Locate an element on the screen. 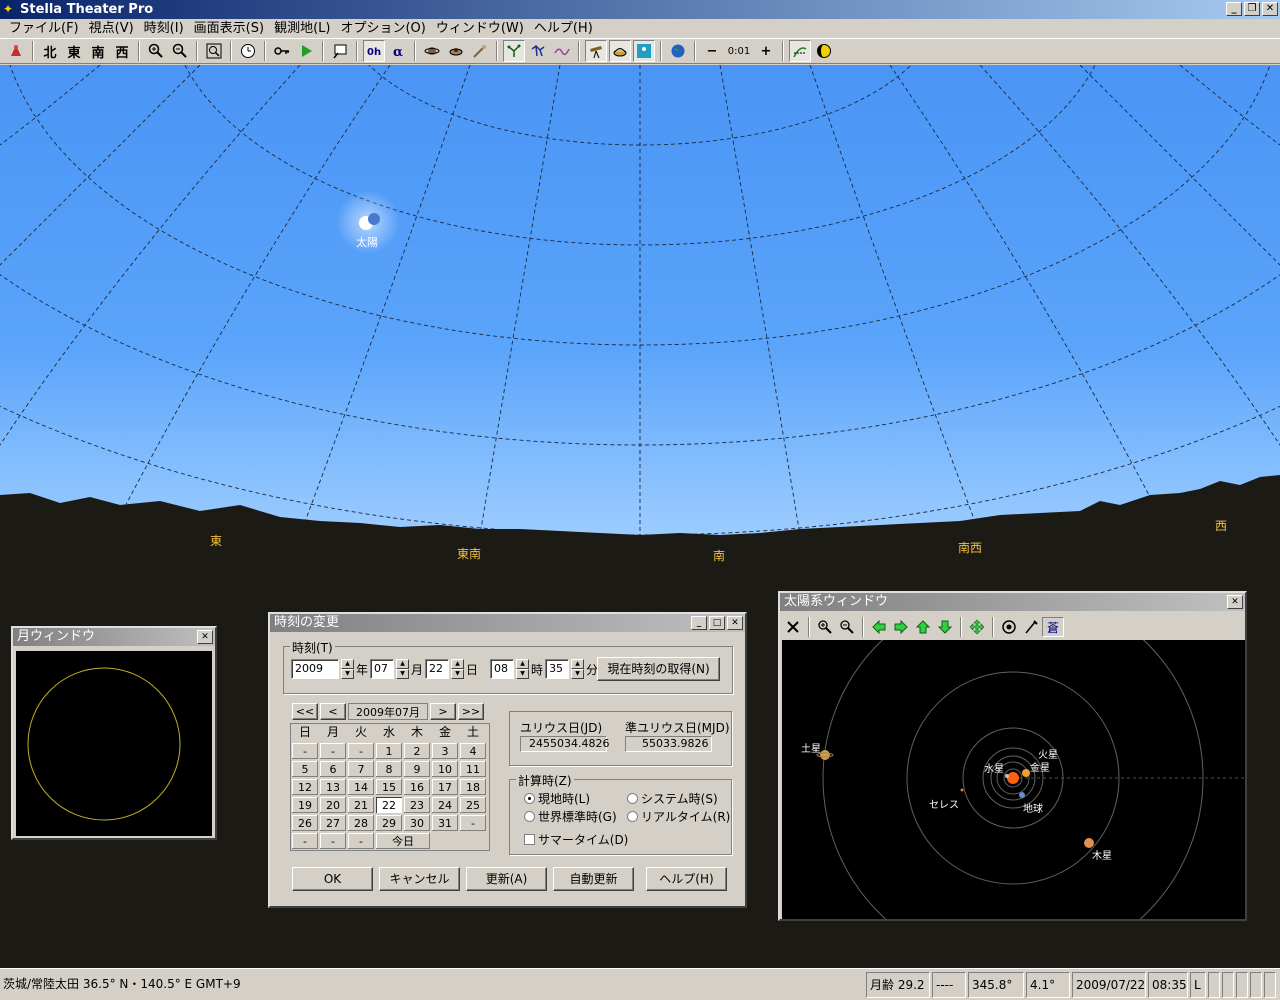 Image resolution: width=1280 pixels, height=1000 pixels. month-field: 07 is located at coordinates (382, 669).